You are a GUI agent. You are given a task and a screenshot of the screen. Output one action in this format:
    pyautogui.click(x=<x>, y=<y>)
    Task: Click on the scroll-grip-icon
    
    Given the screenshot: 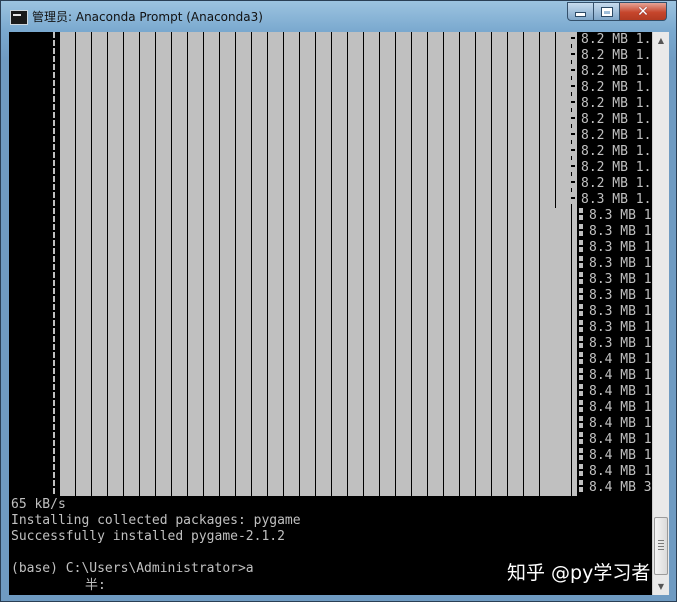 What is the action you would take?
    pyautogui.click(x=661, y=545)
    